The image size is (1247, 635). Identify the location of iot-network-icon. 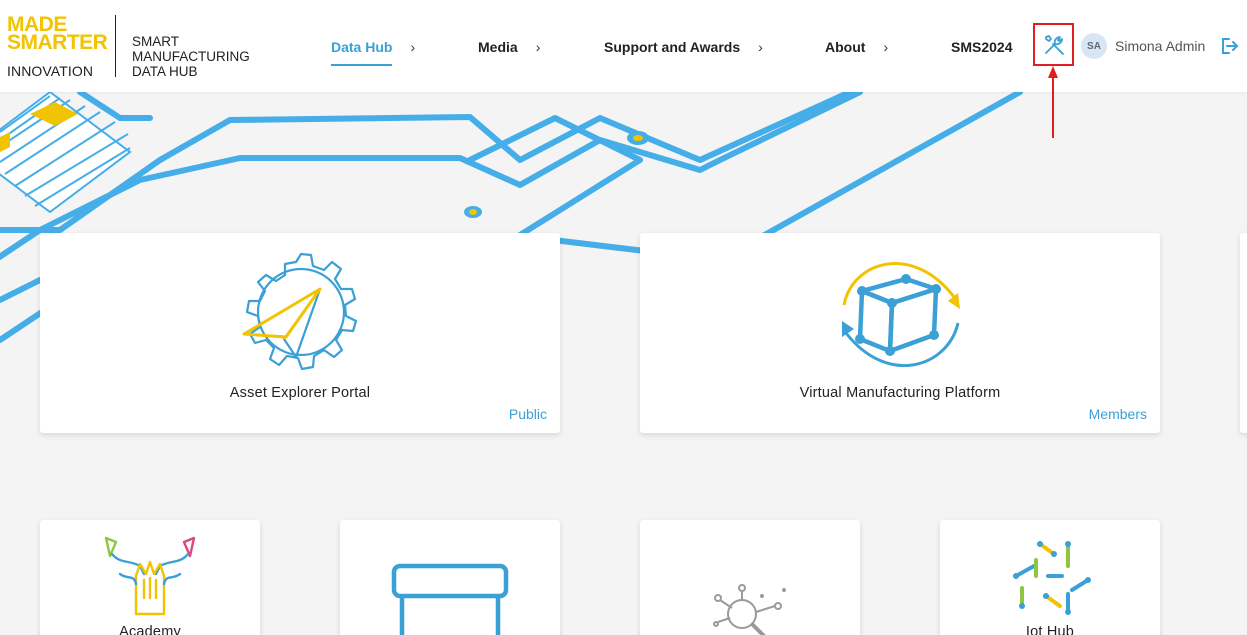
(1052, 578).